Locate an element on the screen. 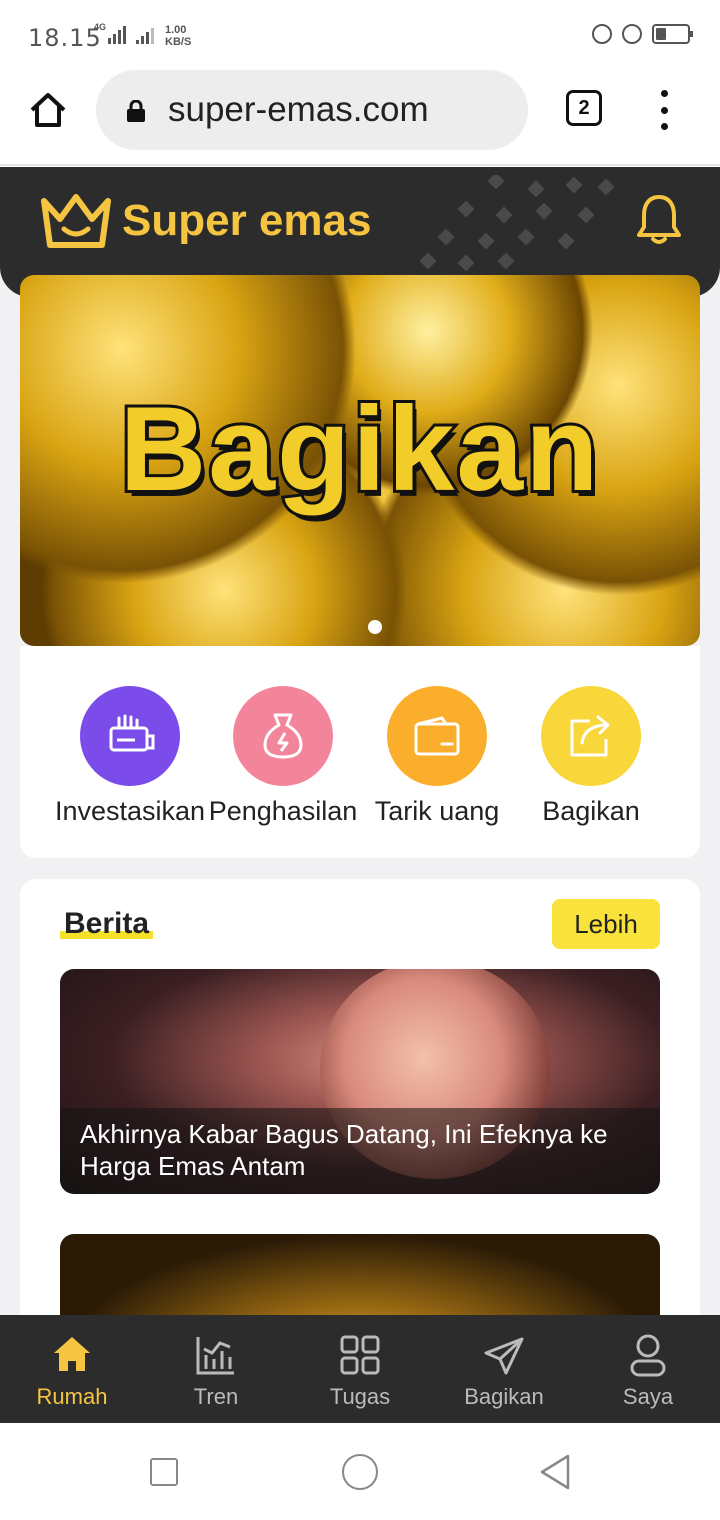 The width and height of the screenshot is (720, 1520). nav-saya: Saya is located at coordinates (648, 1371).